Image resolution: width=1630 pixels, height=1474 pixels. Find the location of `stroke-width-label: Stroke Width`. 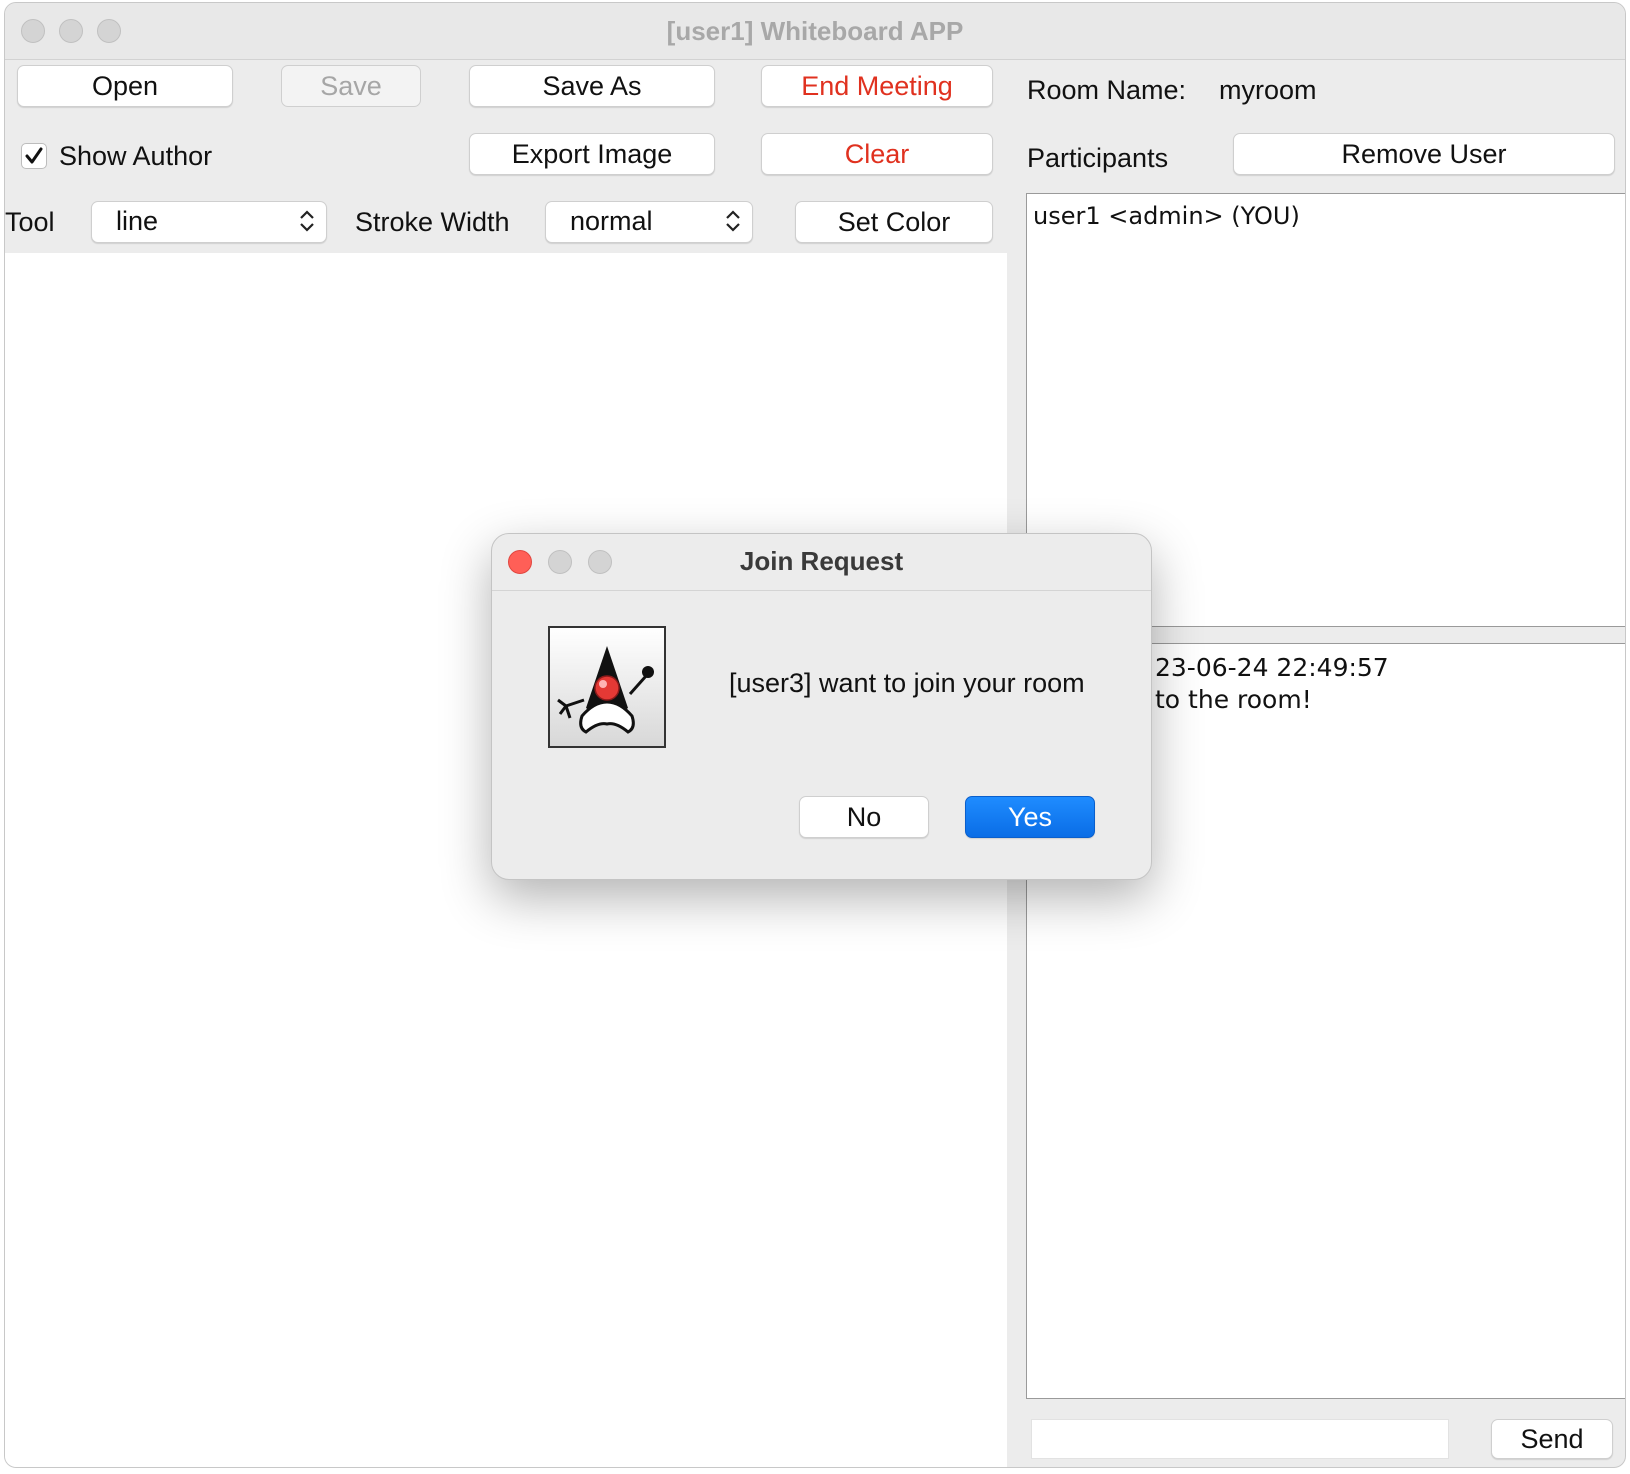

stroke-width-label: Stroke Width is located at coordinates (432, 222).